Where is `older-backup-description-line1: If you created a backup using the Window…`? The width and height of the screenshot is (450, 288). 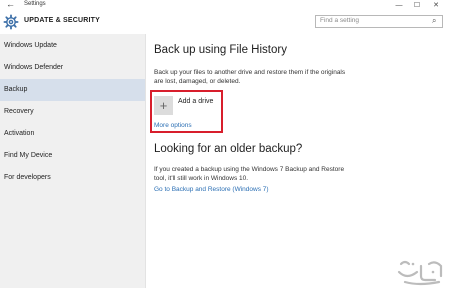 older-backup-description-line1: If you created a backup using the Window… is located at coordinates (249, 169).